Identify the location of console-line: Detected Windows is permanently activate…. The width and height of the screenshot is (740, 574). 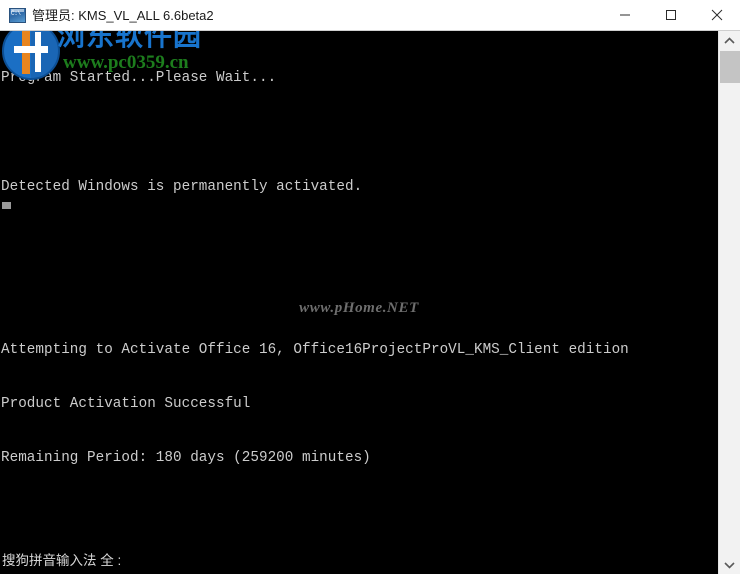
(182, 186).